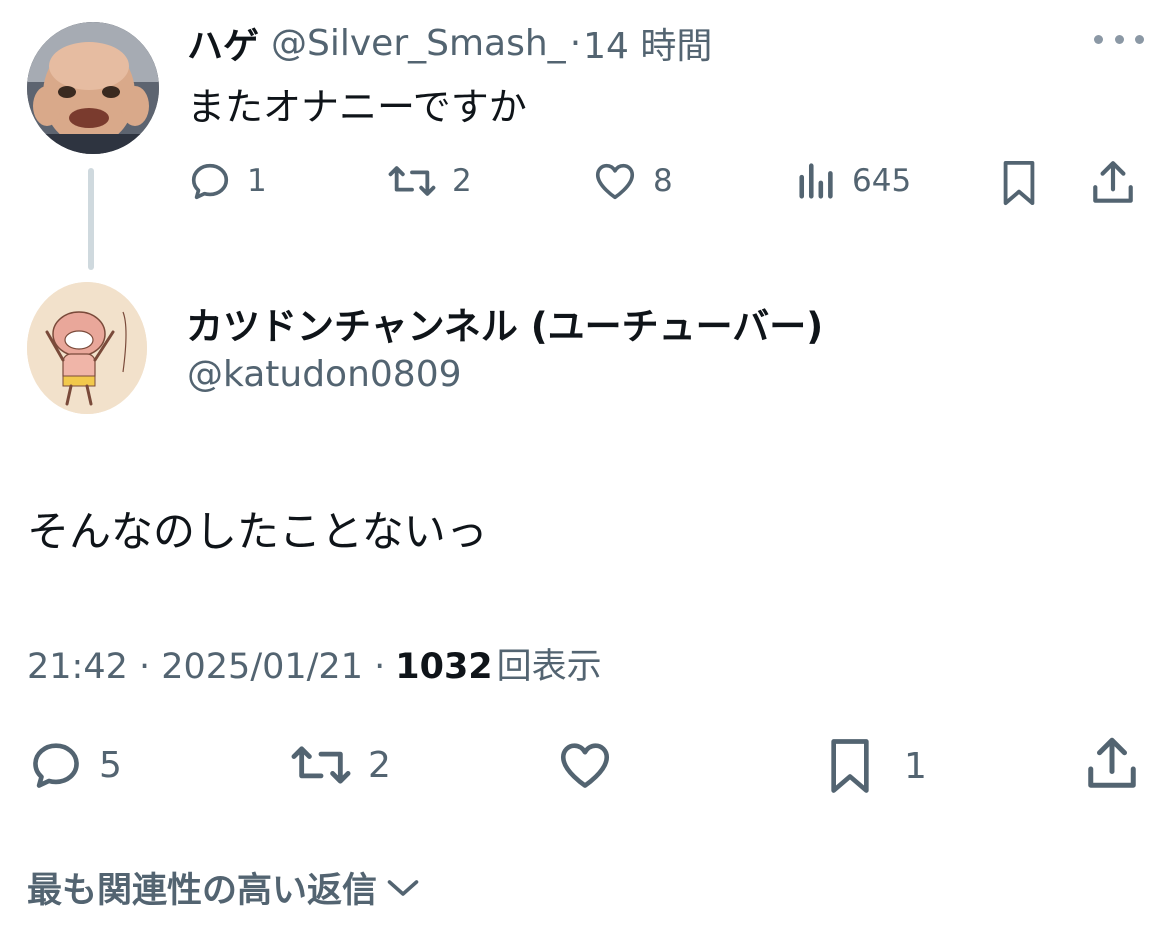  I want to click on bookmark-button: 1, so click(874, 766).